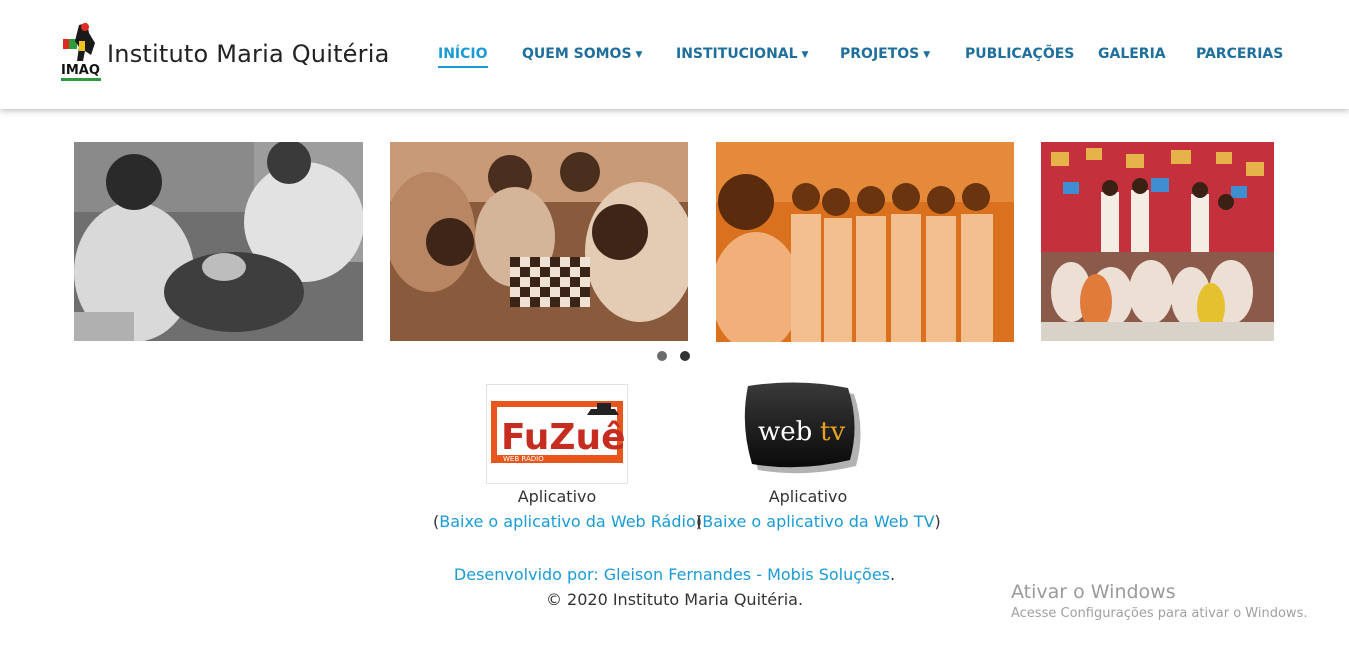 The width and height of the screenshot is (1349, 657). What do you see at coordinates (880, 54) in the screenshot?
I see `nav-projetos-label: PROJETOS` at bounding box center [880, 54].